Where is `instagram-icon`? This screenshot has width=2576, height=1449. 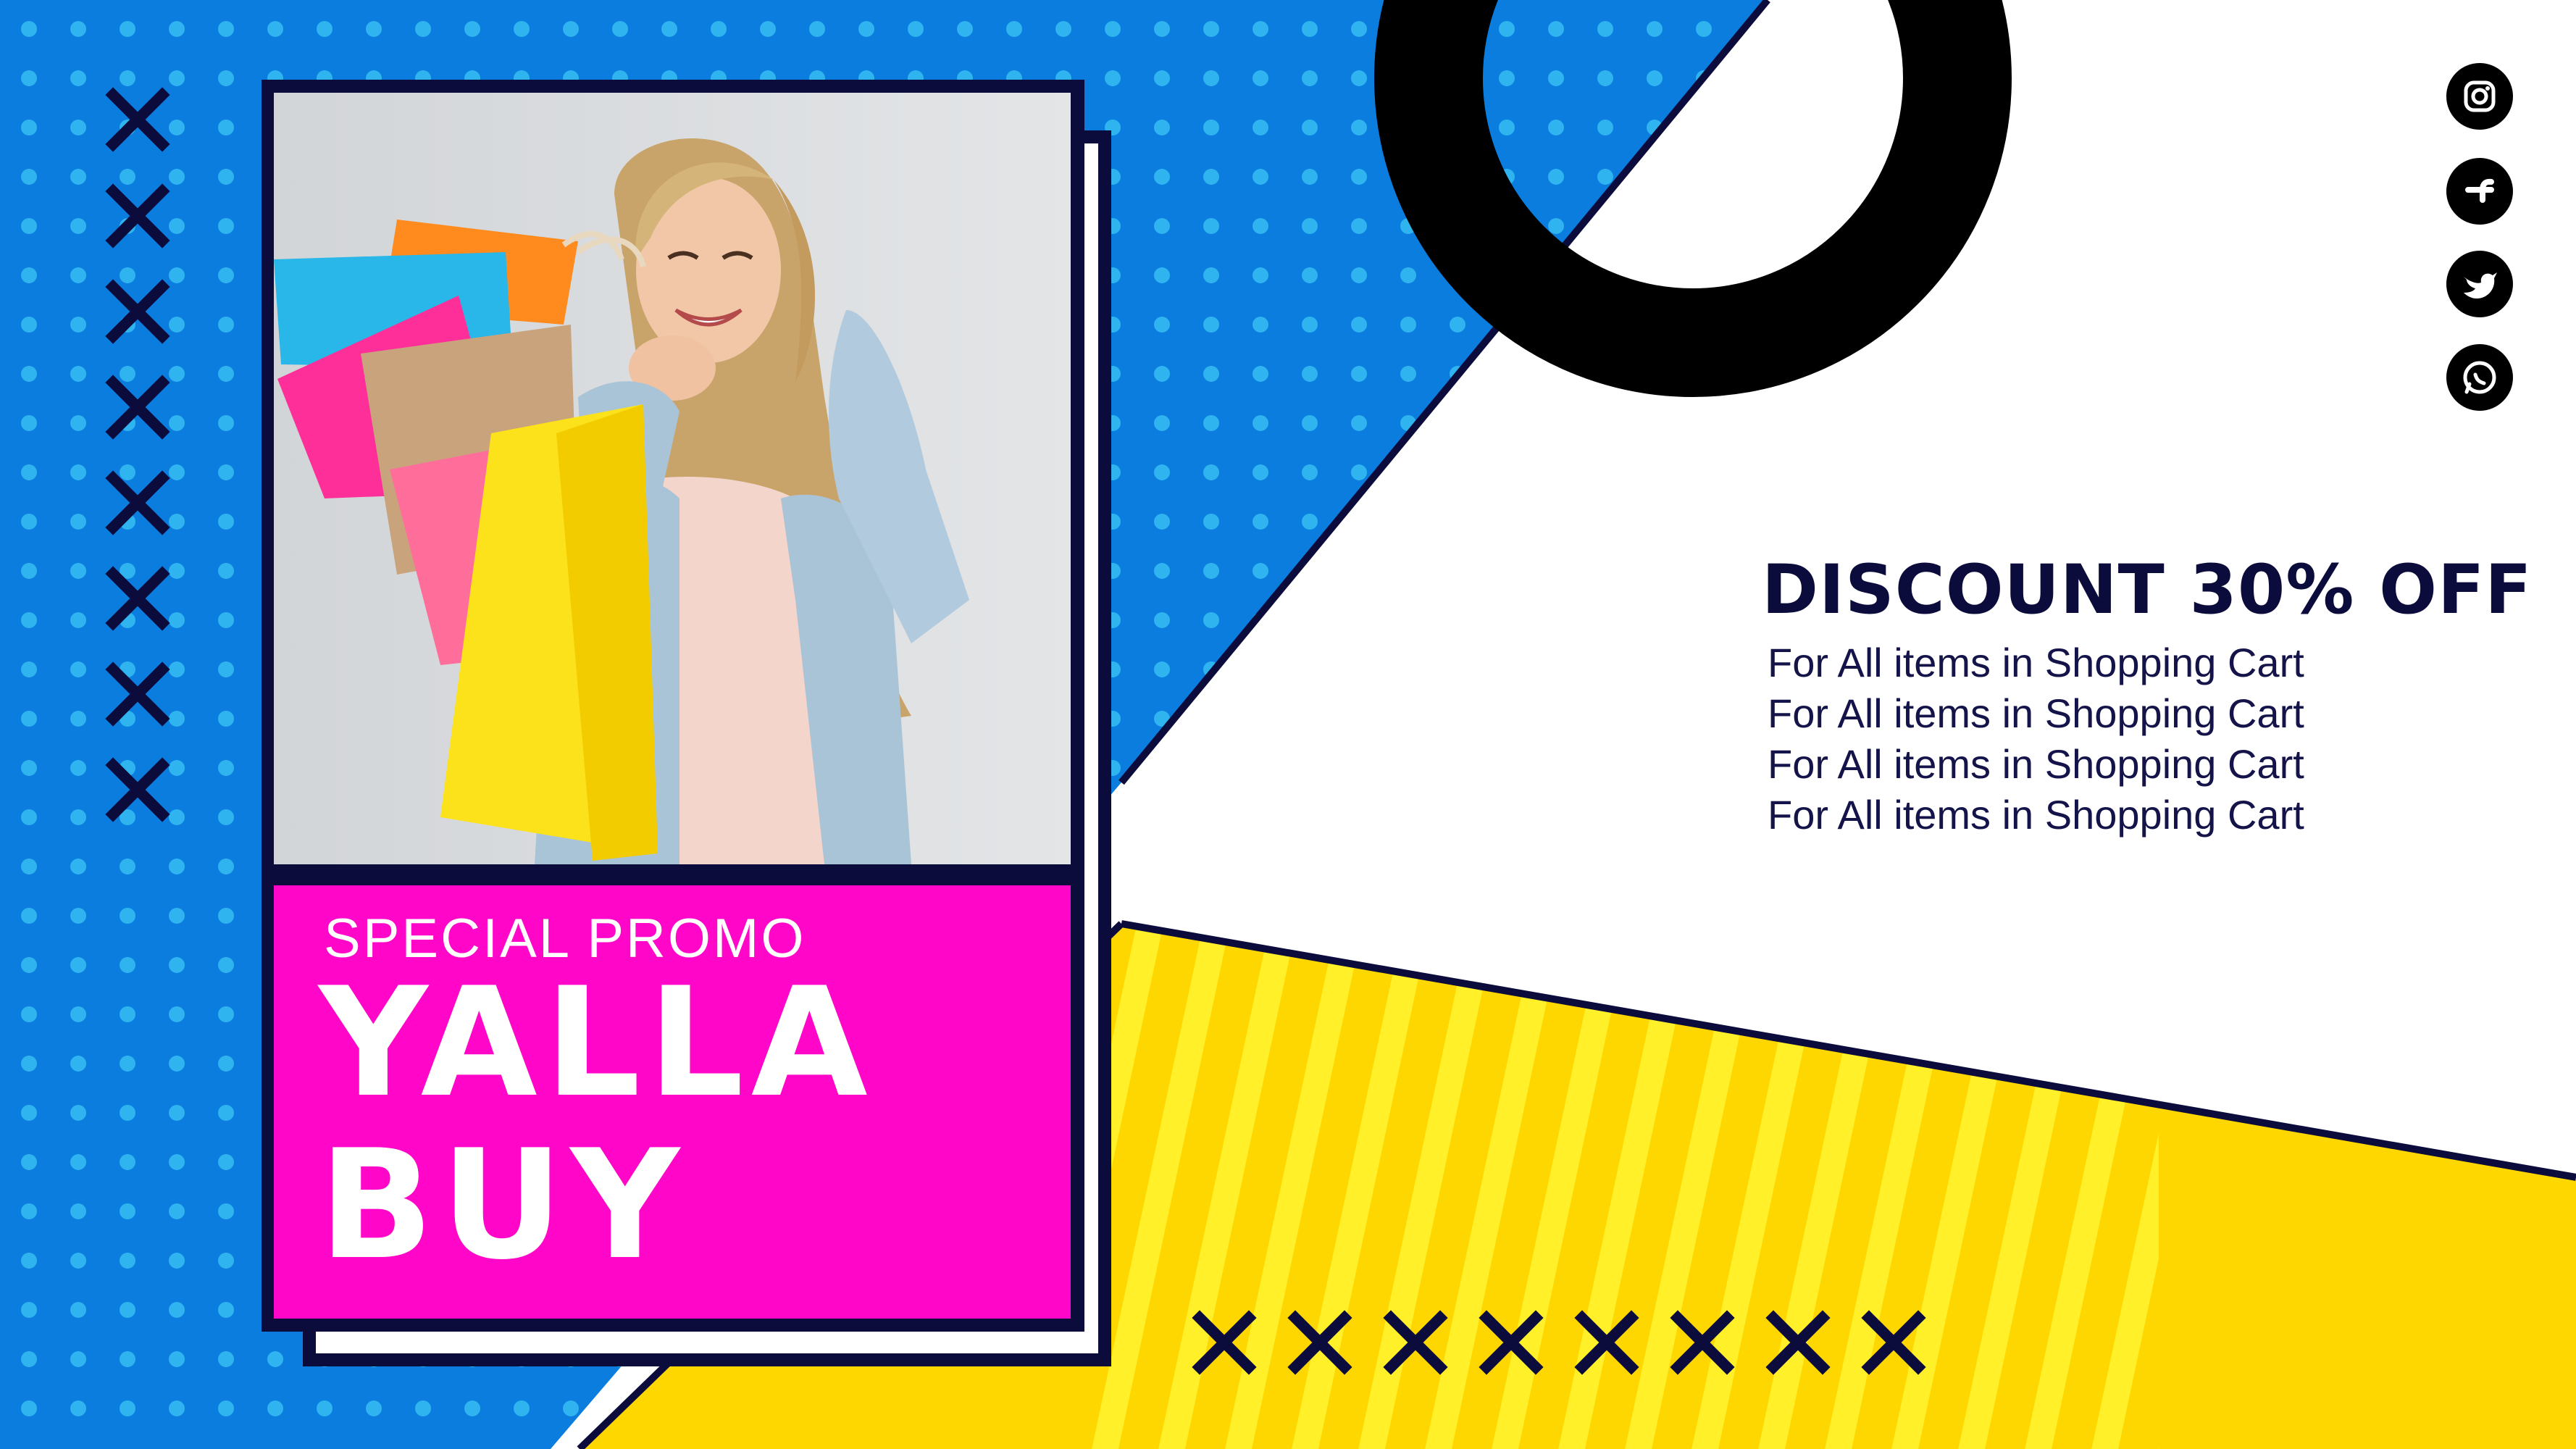
instagram-icon is located at coordinates (2479, 97).